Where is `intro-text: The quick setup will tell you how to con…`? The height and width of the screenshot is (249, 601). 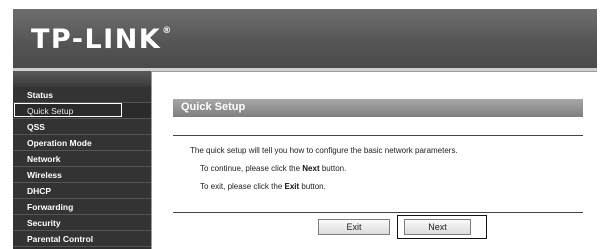 intro-text: The quick setup will tell you how to con… is located at coordinates (324, 150).